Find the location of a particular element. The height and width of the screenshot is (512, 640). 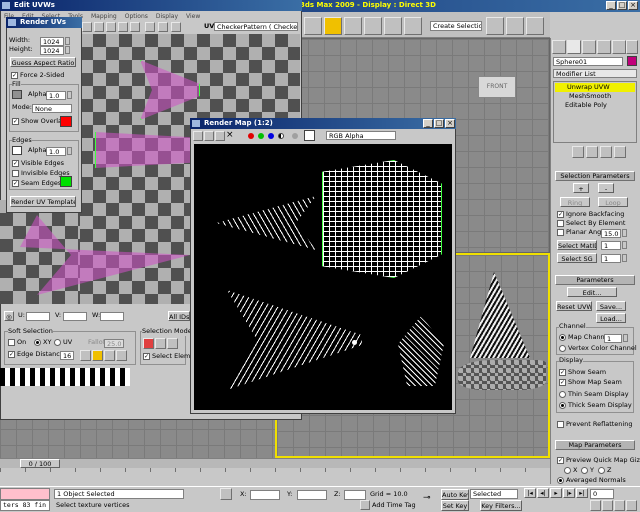

render-map-title-bar: Render Map (1:2) is located at coordinates (323, 123).